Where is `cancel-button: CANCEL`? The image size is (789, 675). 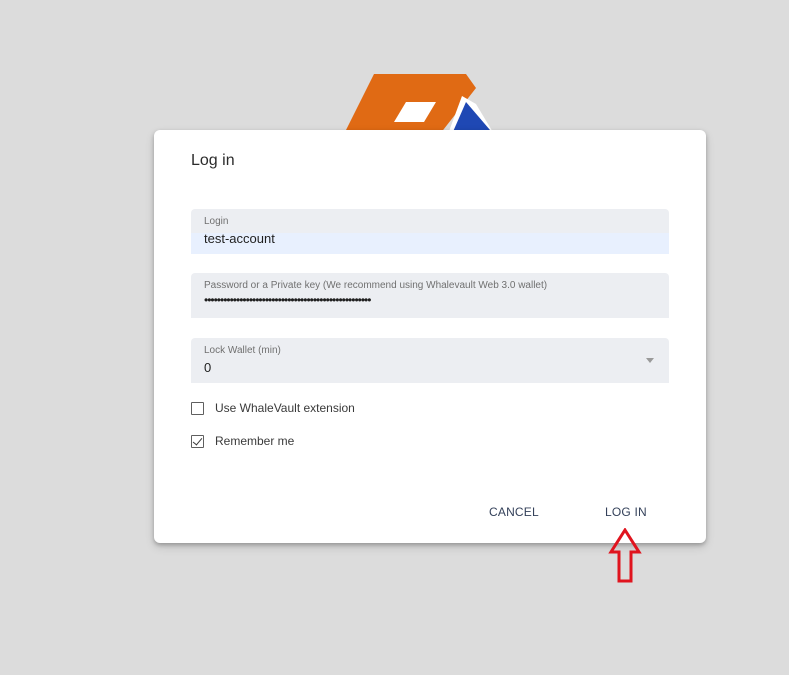 cancel-button: CANCEL is located at coordinates (514, 512).